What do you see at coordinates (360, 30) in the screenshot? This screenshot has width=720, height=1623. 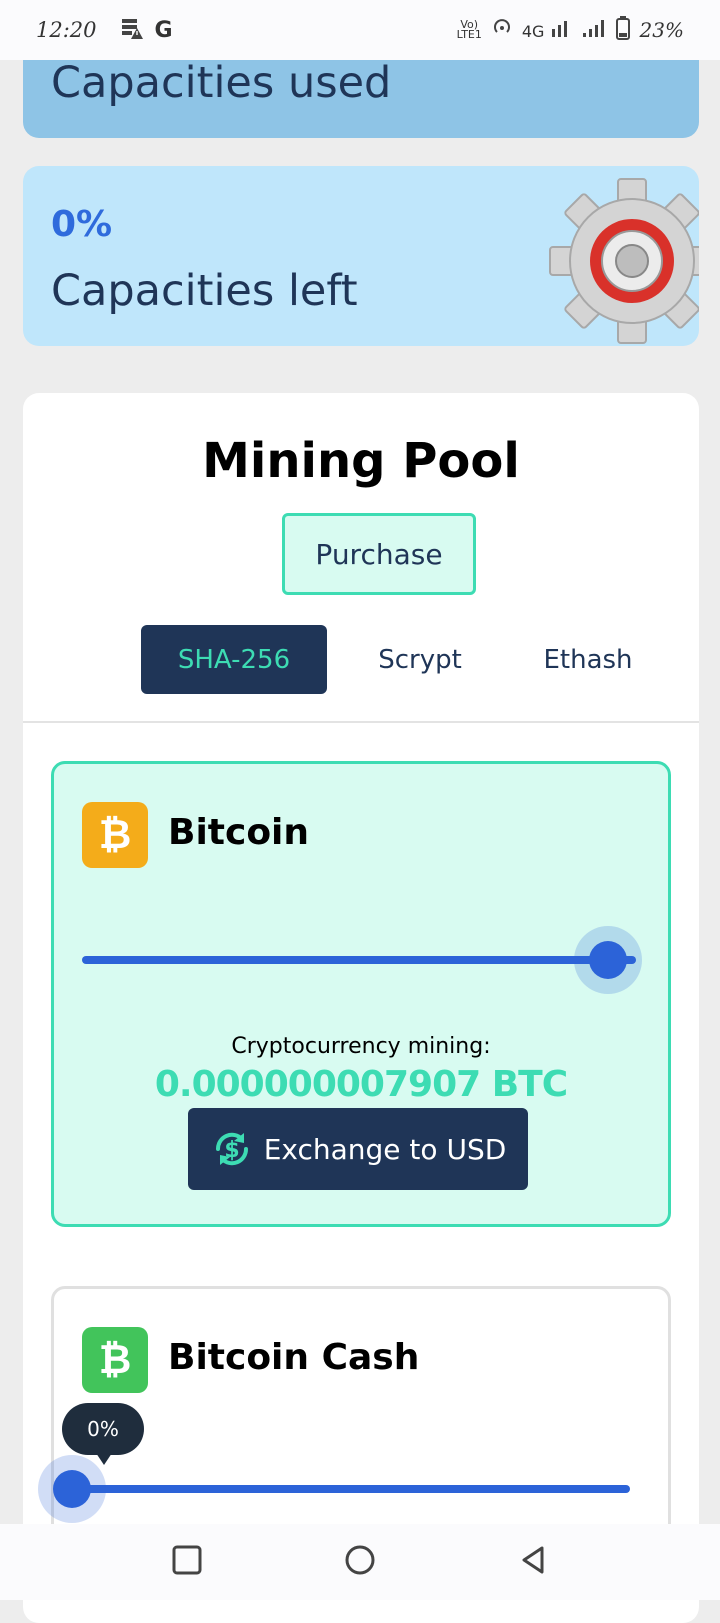 I see `status-bar: 12:20 G Vo) LTE1 4G 23%` at bounding box center [360, 30].